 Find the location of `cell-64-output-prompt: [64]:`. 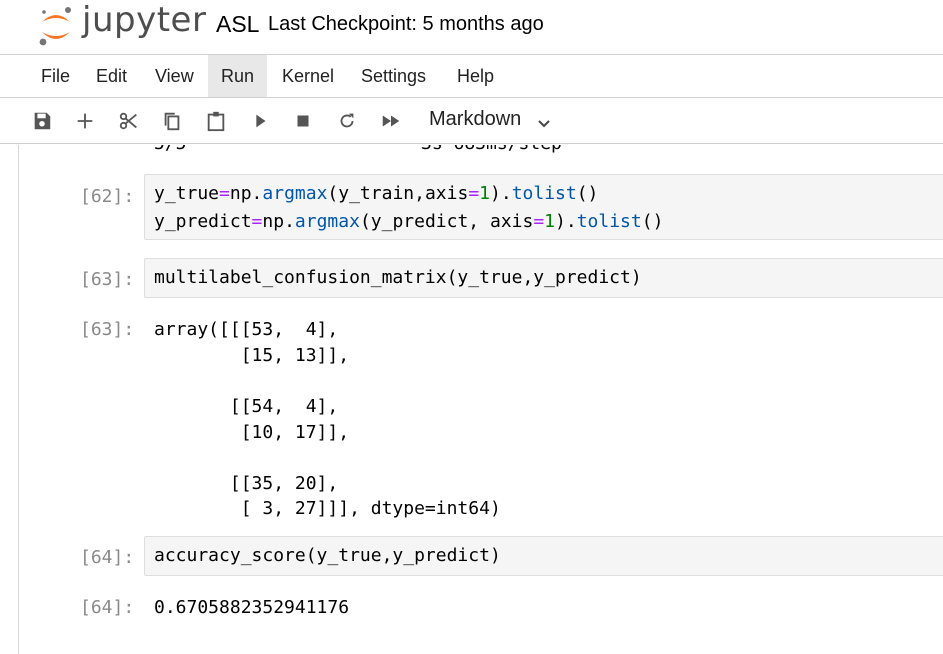

cell-64-output-prompt: [64]: is located at coordinates (107, 607).